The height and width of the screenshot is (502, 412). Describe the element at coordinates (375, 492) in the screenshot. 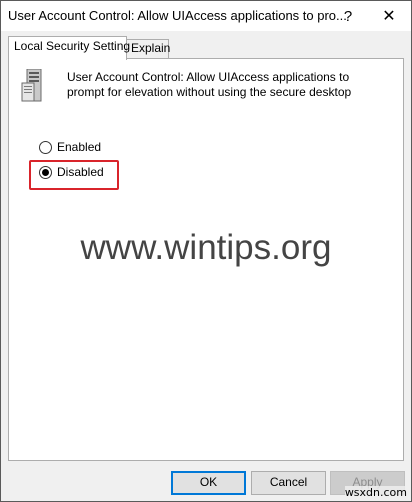

I see `corner-watermark: wsxdn.com` at that location.